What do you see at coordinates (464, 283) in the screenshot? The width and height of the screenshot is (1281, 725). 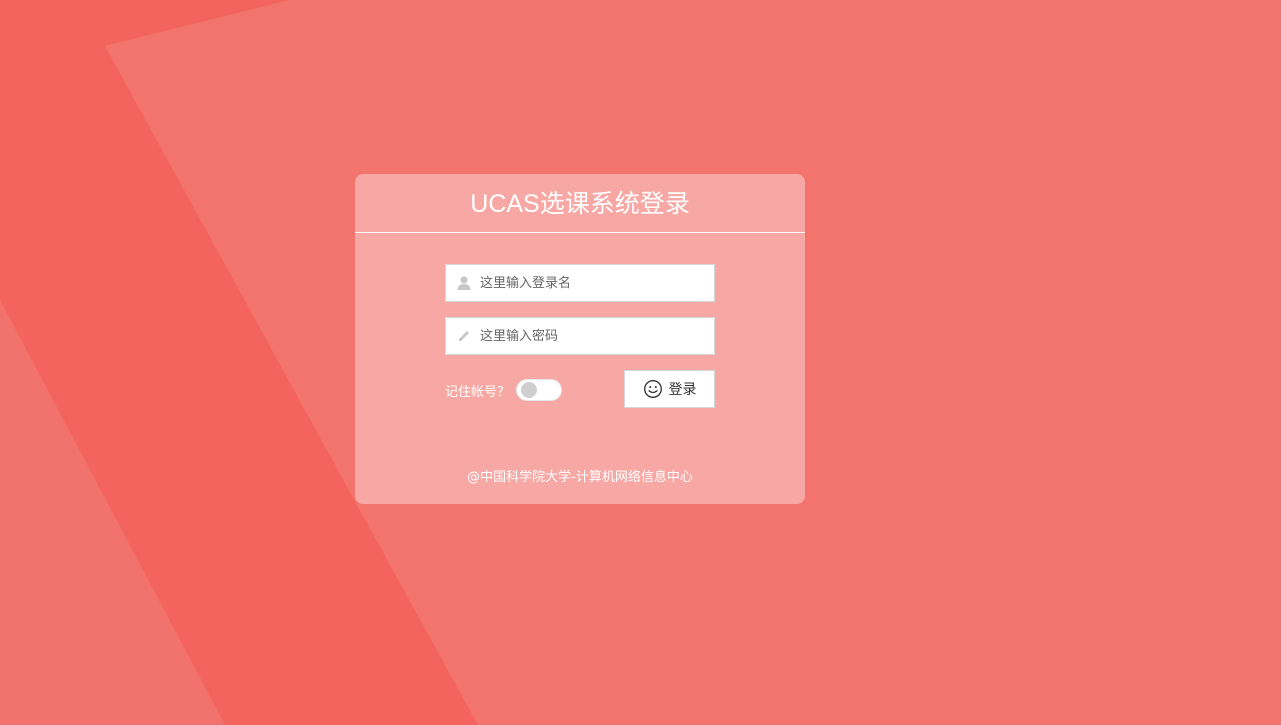 I see `user-icon` at bounding box center [464, 283].